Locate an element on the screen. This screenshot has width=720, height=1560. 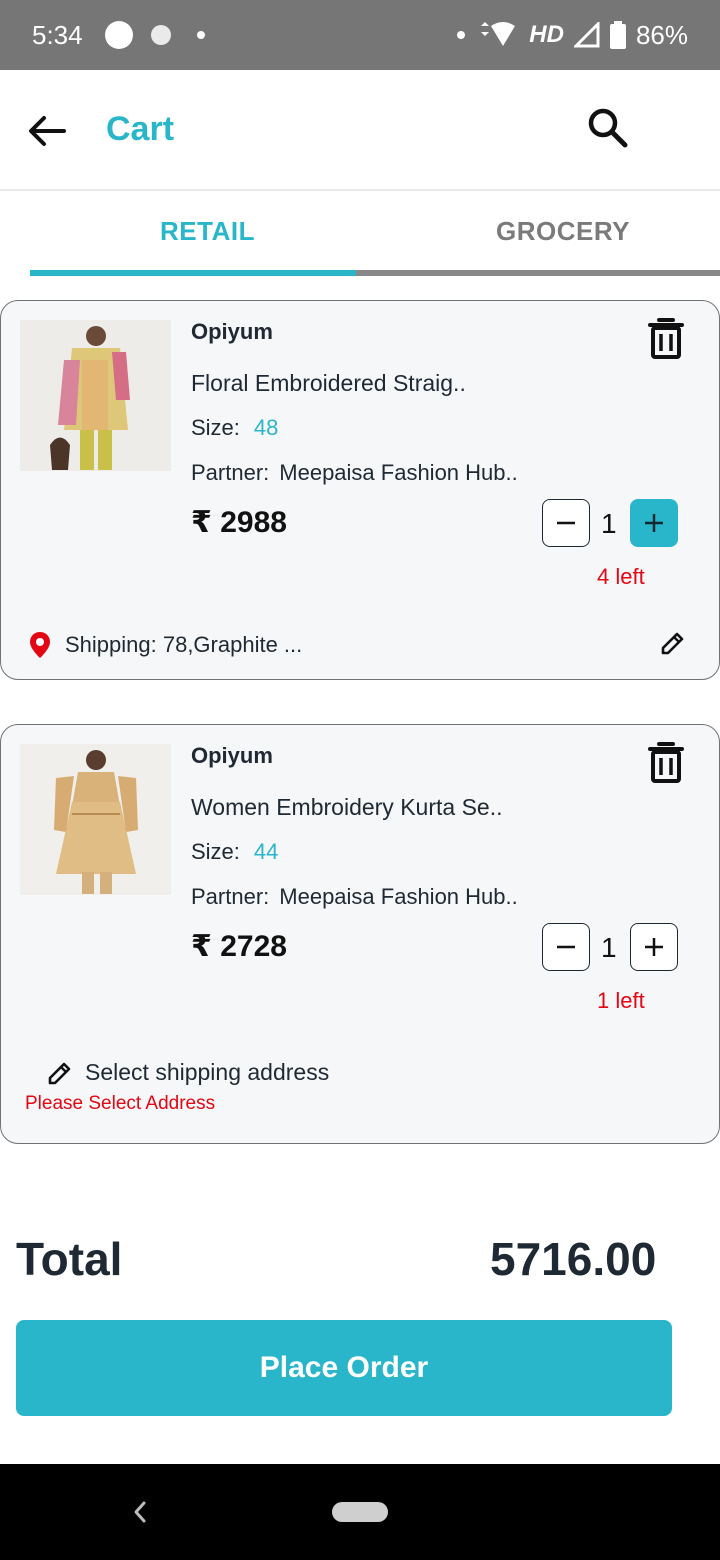
product-name: Women Embroidery Kurta Se.. is located at coordinates (346, 807).